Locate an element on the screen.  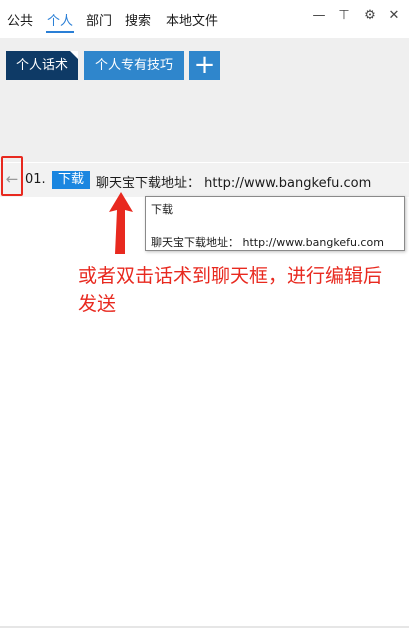
annotation-arrow-icon is located at coordinates (121, 223).